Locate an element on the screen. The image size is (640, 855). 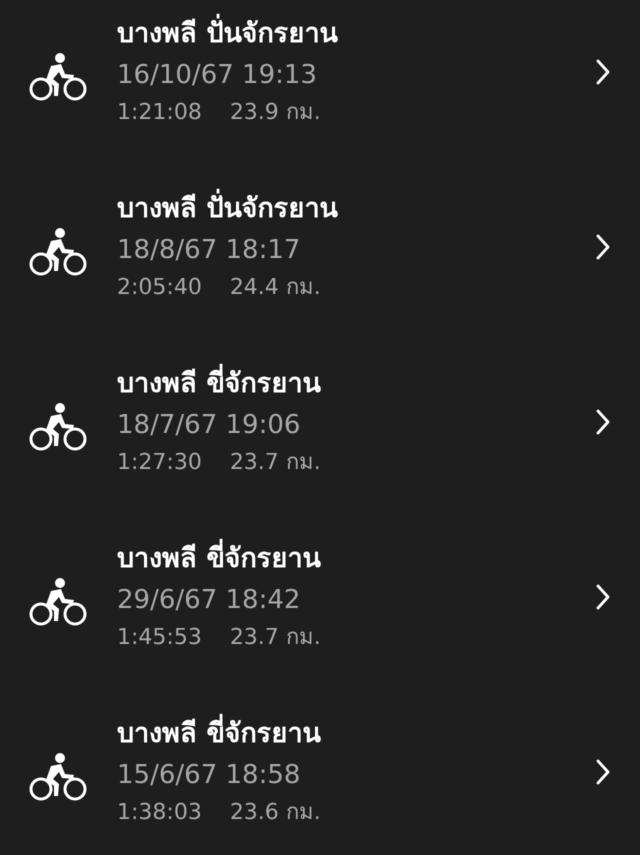
ride-duration: 1:27:30 is located at coordinates (159, 462).